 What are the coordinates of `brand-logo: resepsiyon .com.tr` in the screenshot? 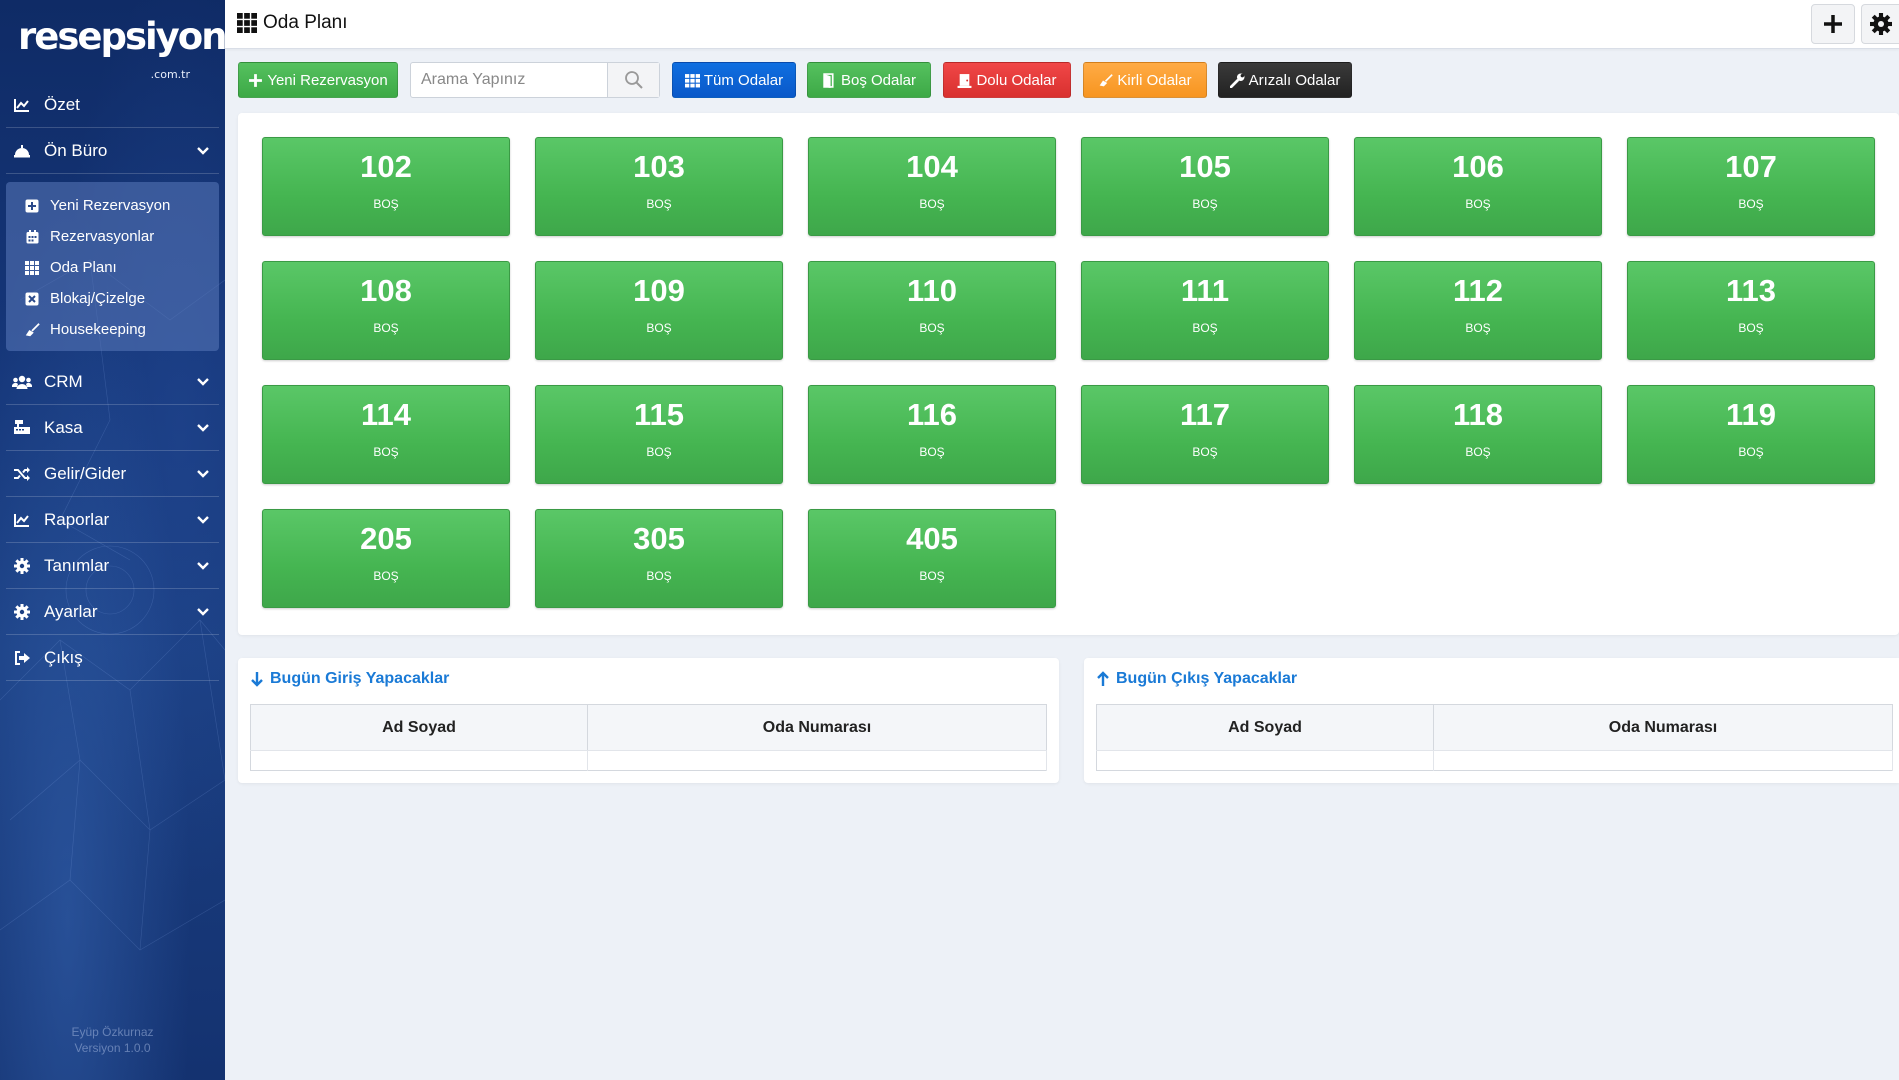 It's located at (121, 47).